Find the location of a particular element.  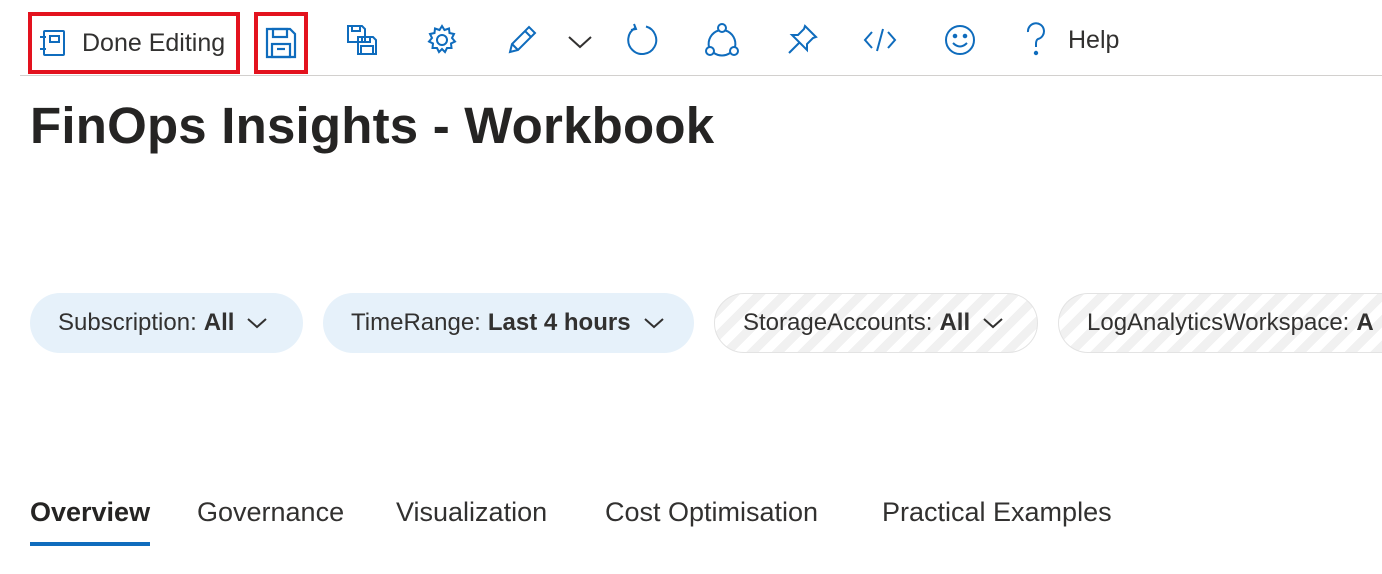

pin-button is located at coordinates (802, 40).